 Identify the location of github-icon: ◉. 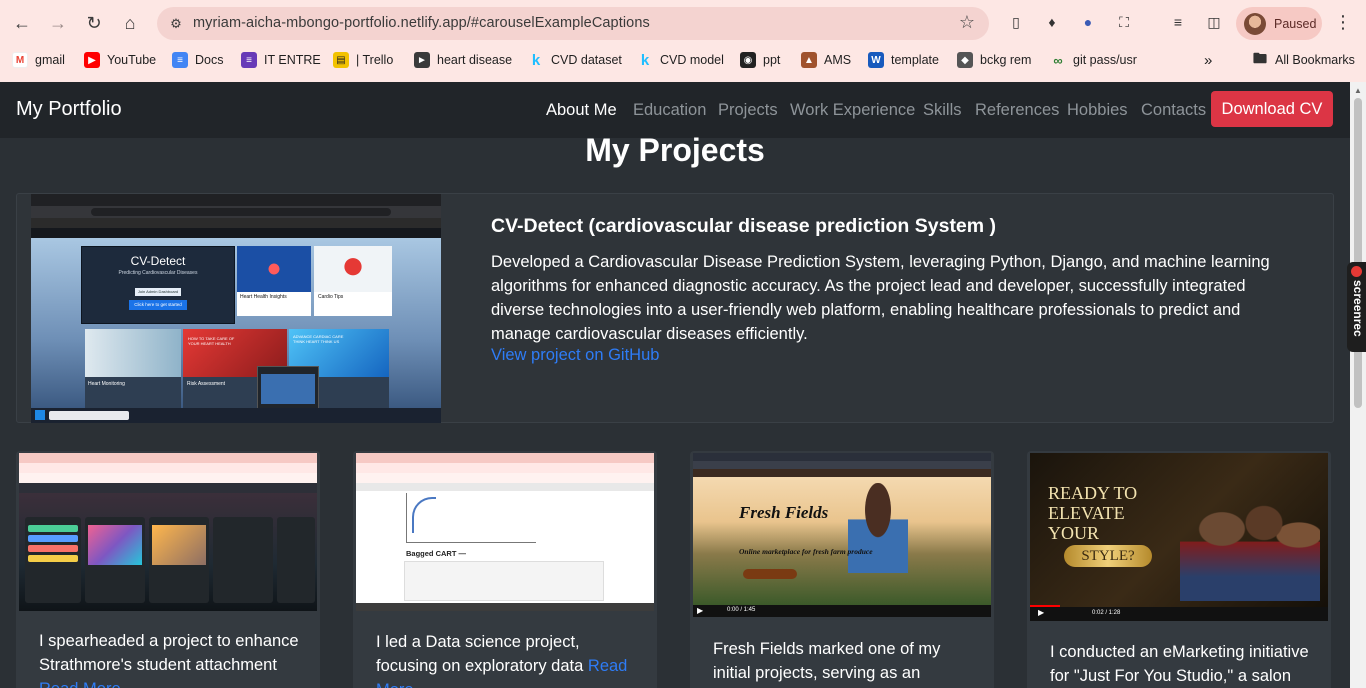
(748, 60).